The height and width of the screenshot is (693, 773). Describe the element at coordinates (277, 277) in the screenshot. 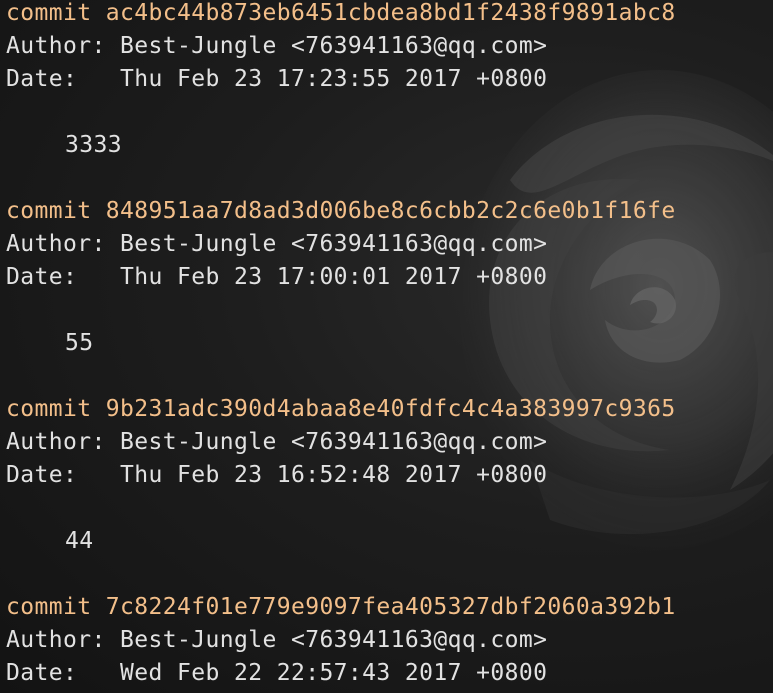

I see `commit-date-line: Date: Thu Feb 23 17:00:01 2017 +0800` at that location.